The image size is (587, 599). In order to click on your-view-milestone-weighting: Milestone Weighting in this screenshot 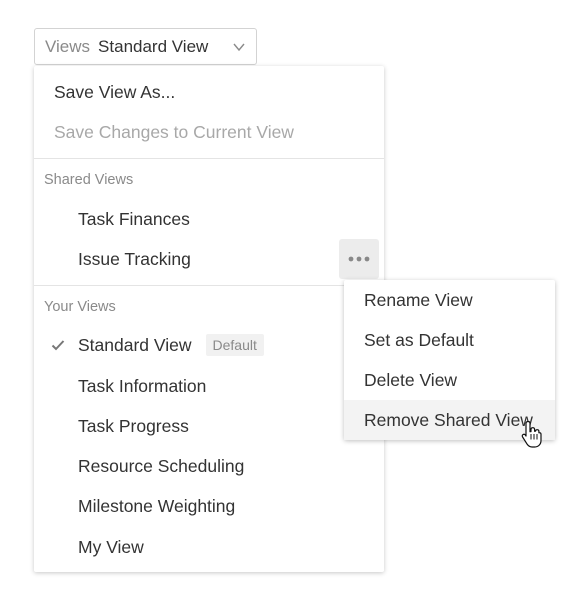, I will do `click(209, 506)`.